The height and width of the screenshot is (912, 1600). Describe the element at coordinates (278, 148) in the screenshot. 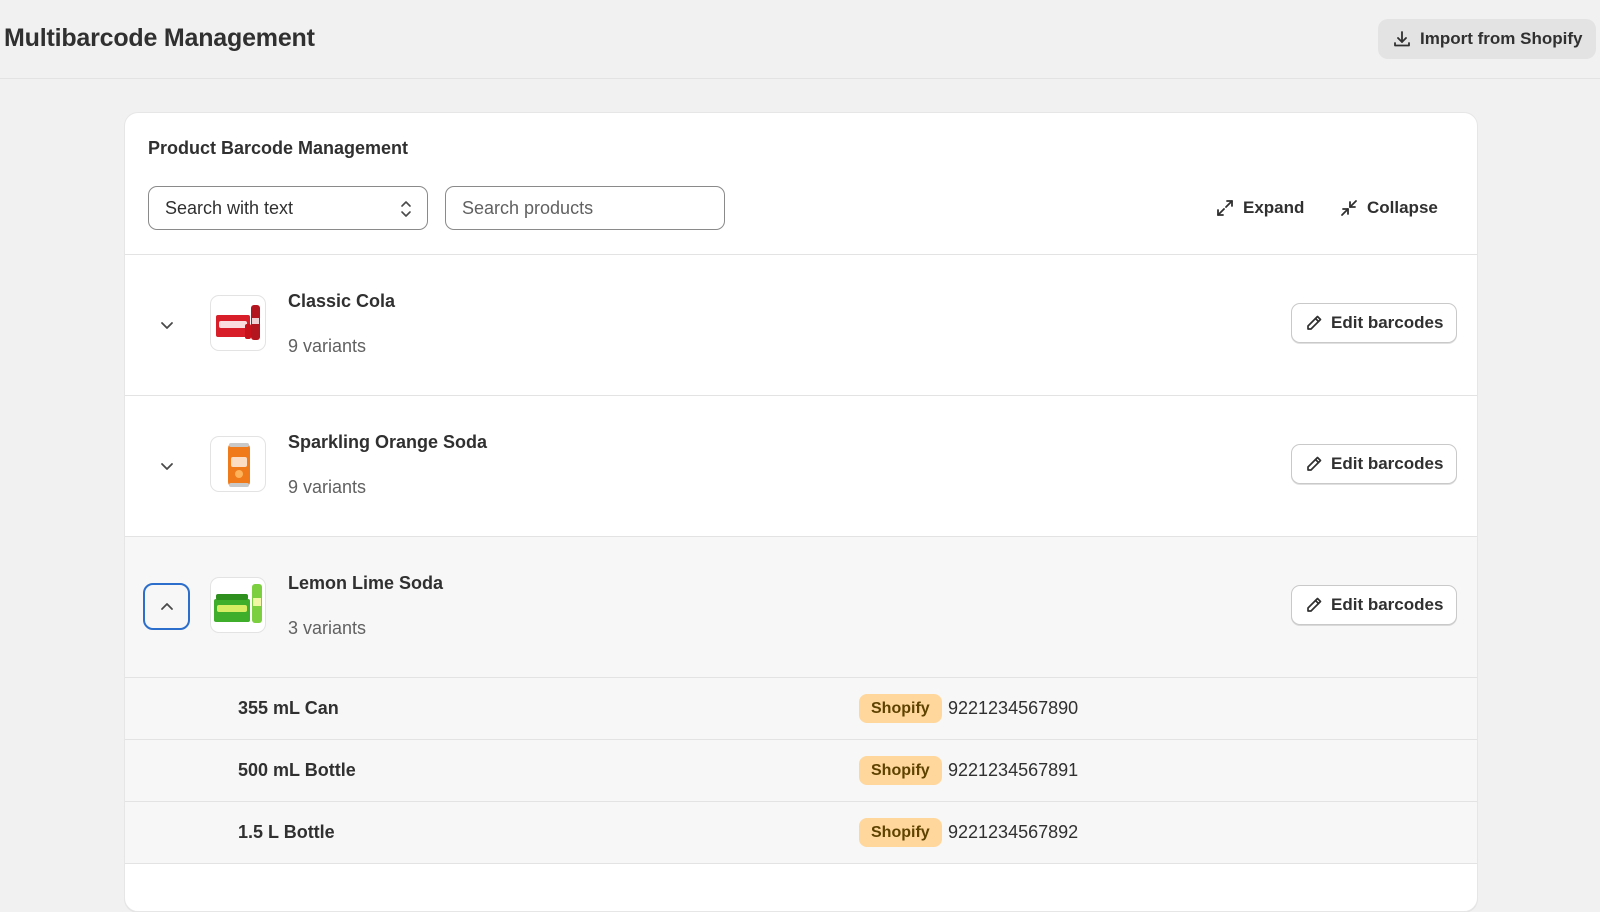

I see `card-title: Product Barcode Management` at that location.